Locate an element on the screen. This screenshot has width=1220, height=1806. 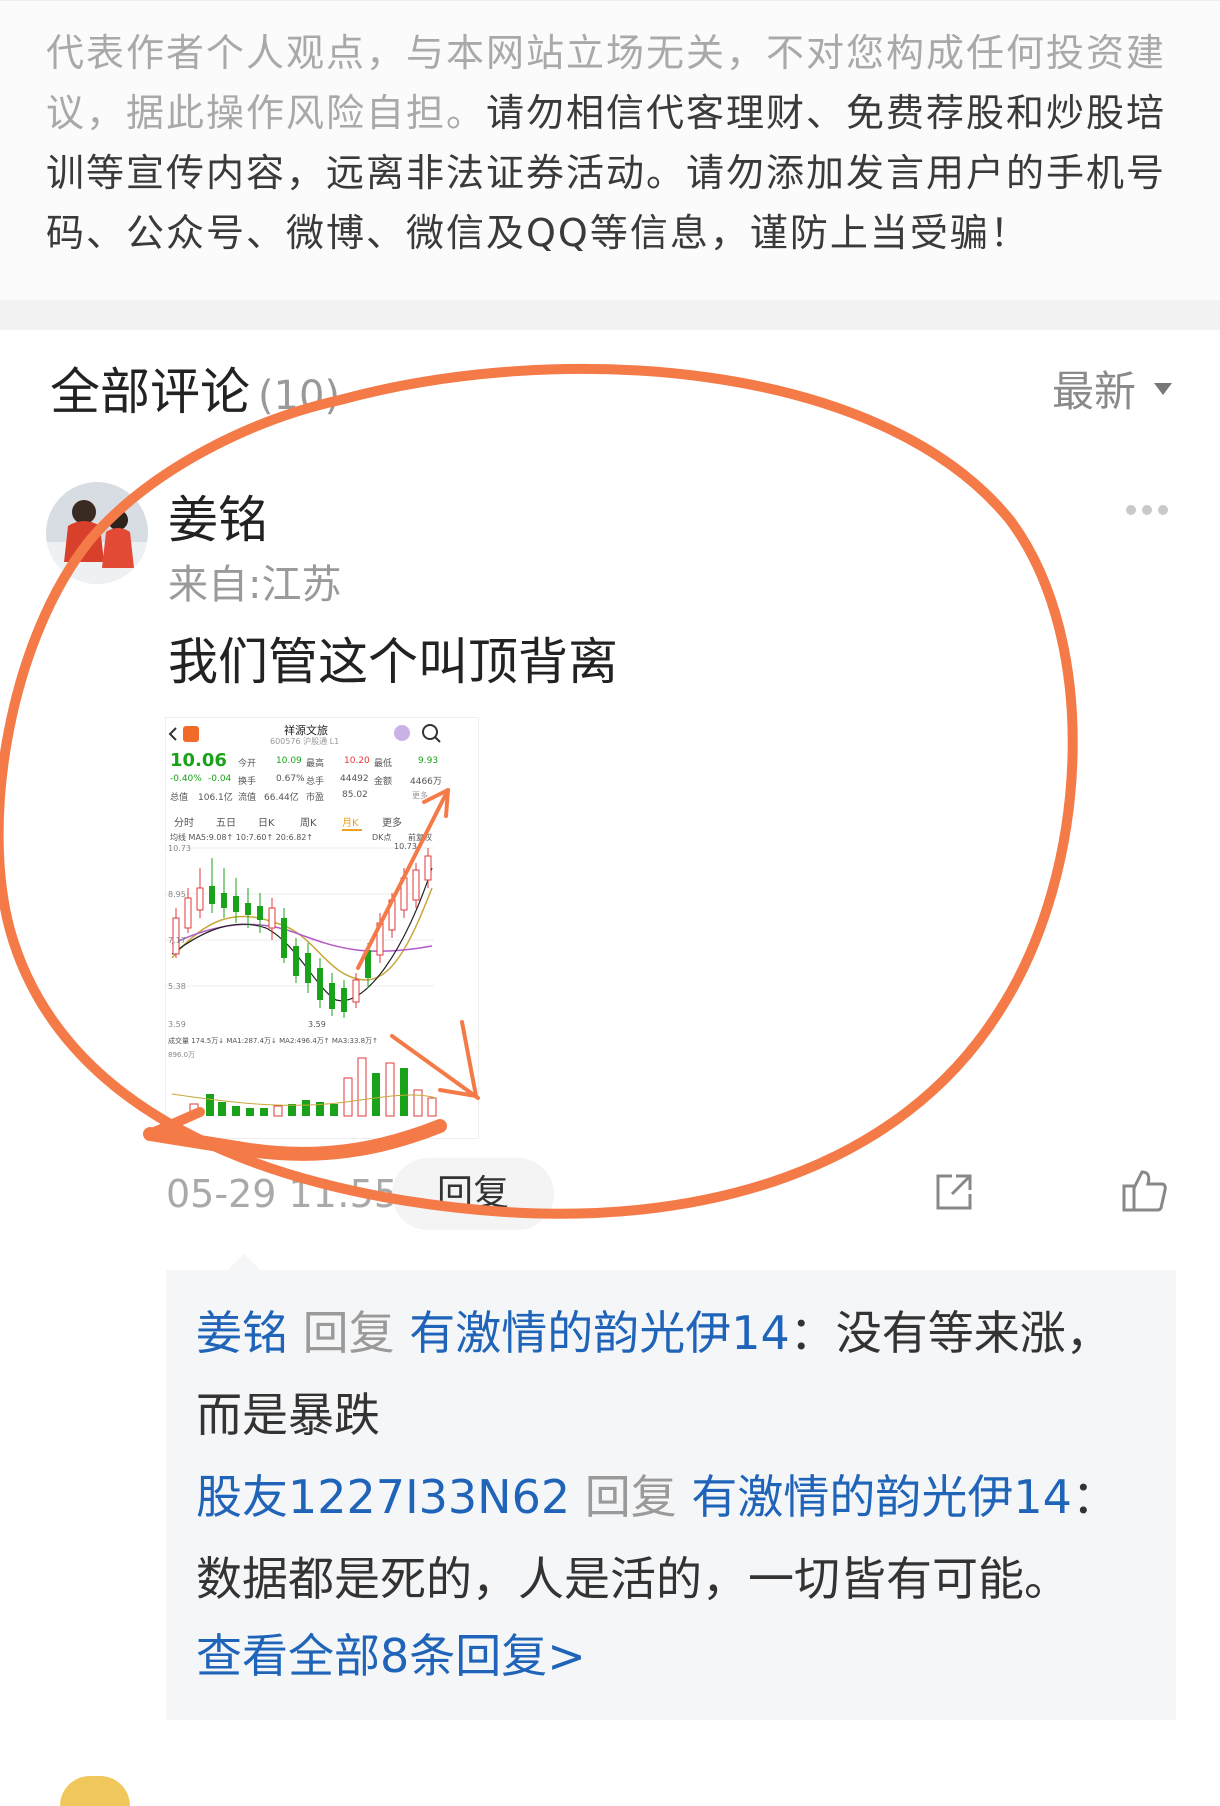
y-label: 8.95 is located at coordinates (177, 894).